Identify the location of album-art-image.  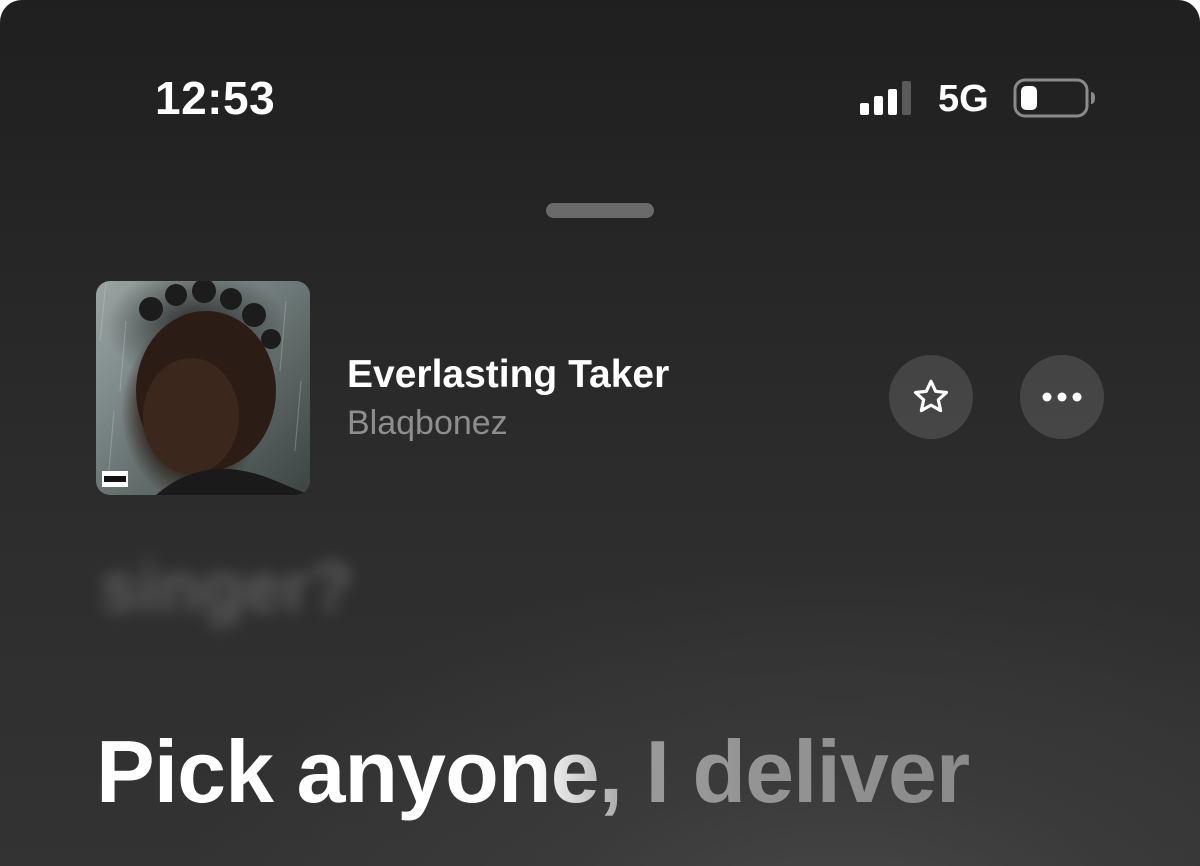
(204, 388).